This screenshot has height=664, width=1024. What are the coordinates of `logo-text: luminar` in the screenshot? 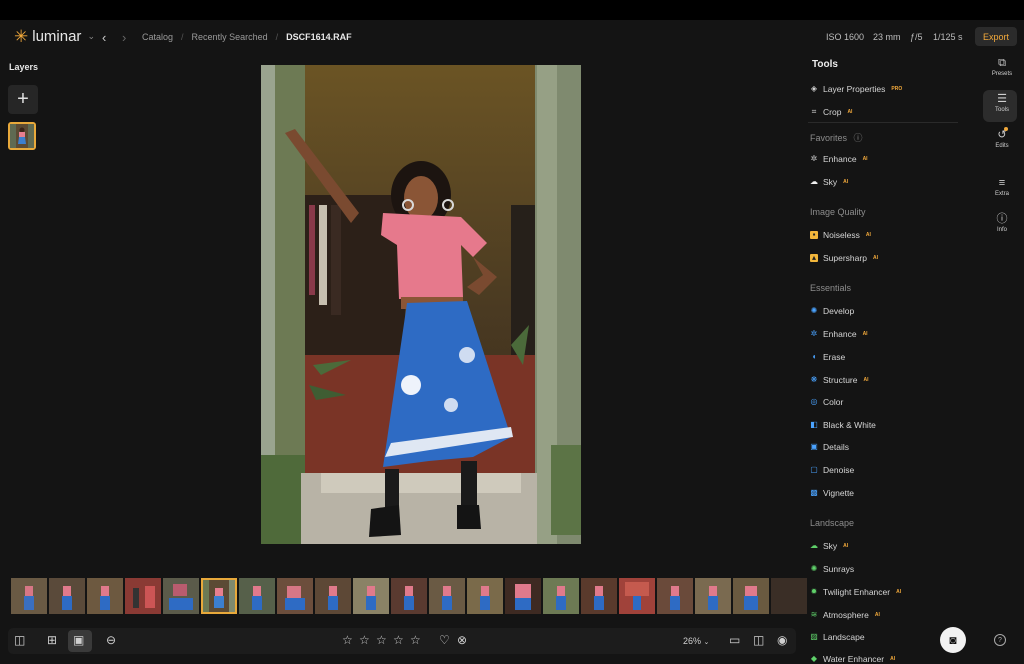 It's located at (57, 36).